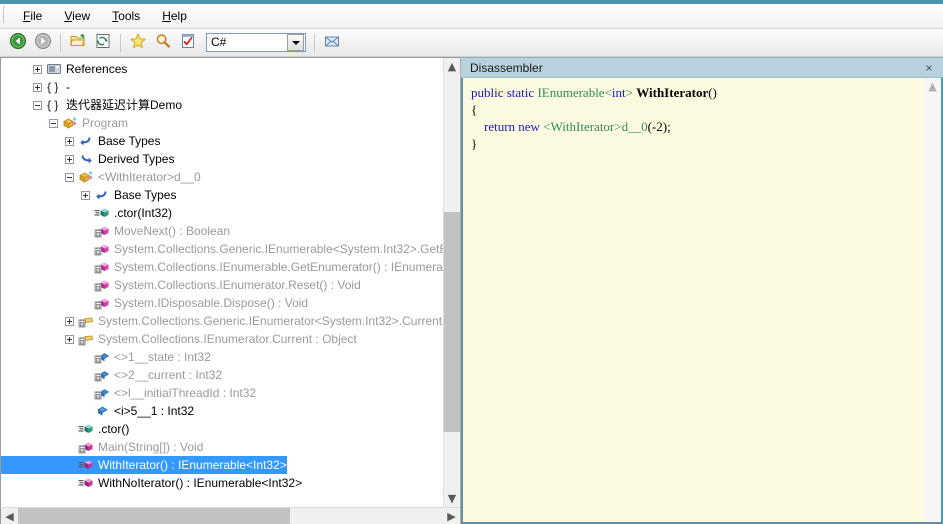 The height and width of the screenshot is (524, 943). I want to click on scroll-down-button: ▼, so click(452, 498).